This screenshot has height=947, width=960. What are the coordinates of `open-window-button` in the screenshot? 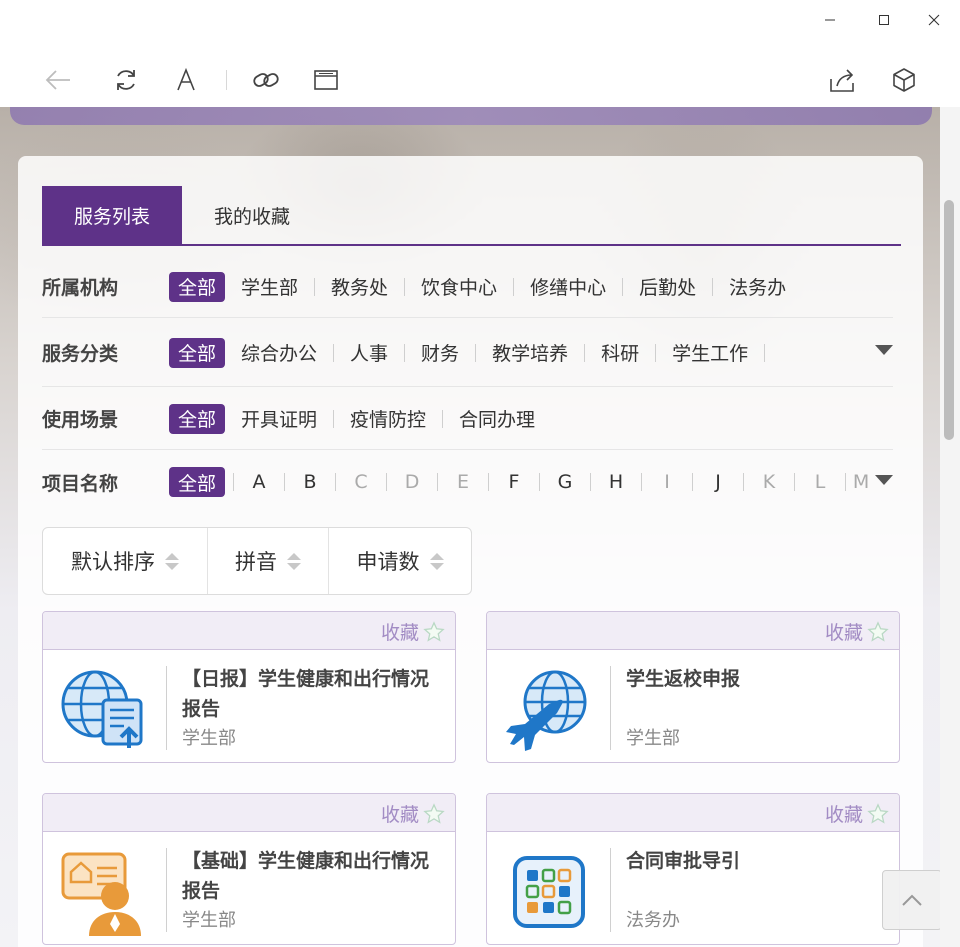 It's located at (326, 80).